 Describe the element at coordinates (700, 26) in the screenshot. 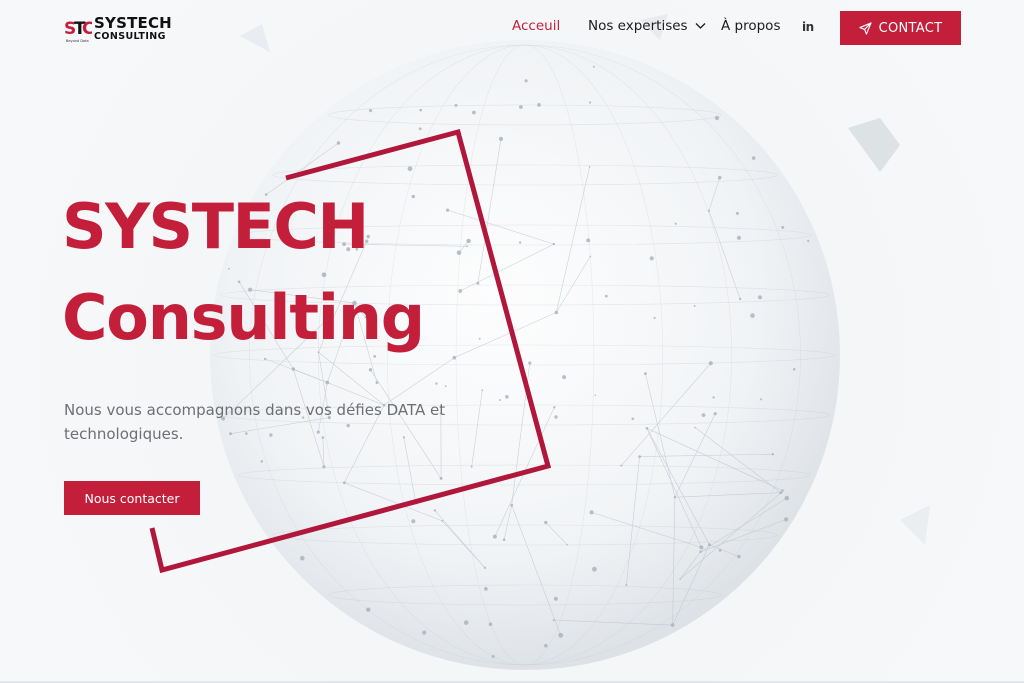

I see `chevron-down-icon` at that location.